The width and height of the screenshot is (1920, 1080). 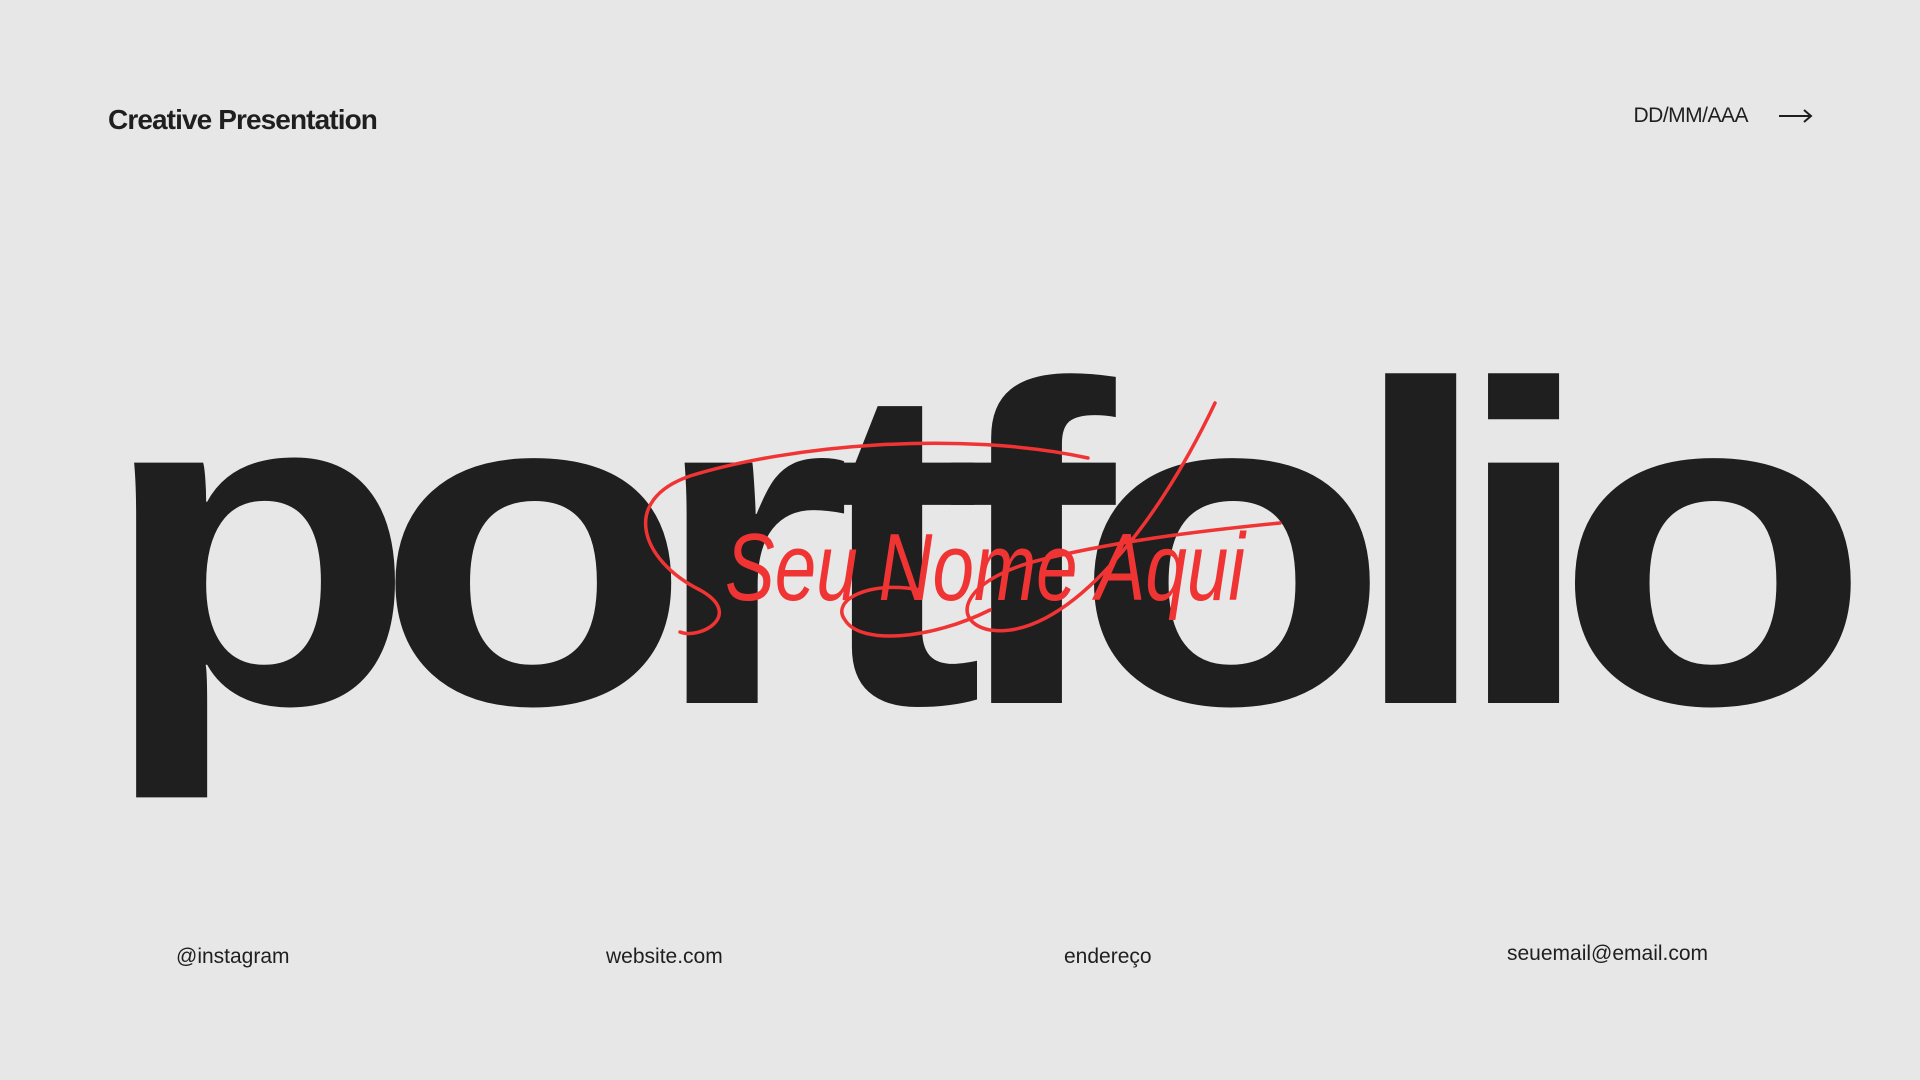 What do you see at coordinates (1796, 116) in the screenshot?
I see `arrow-right-icon` at bounding box center [1796, 116].